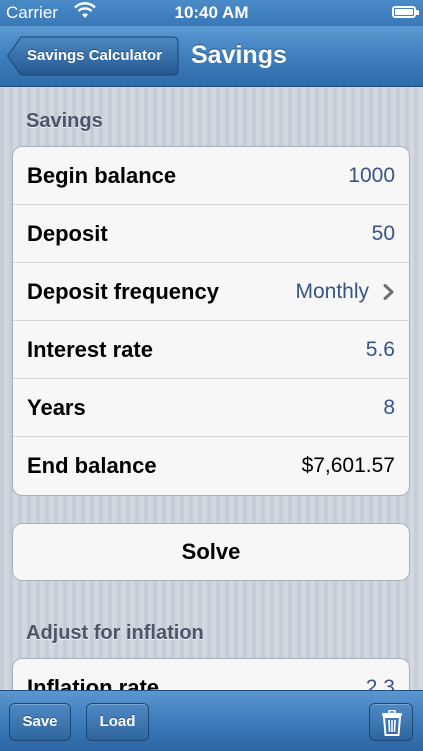 The width and height of the screenshot is (423, 751). Describe the element at coordinates (371, 176) in the screenshot. I see `begin-balance-value: 1000` at that location.